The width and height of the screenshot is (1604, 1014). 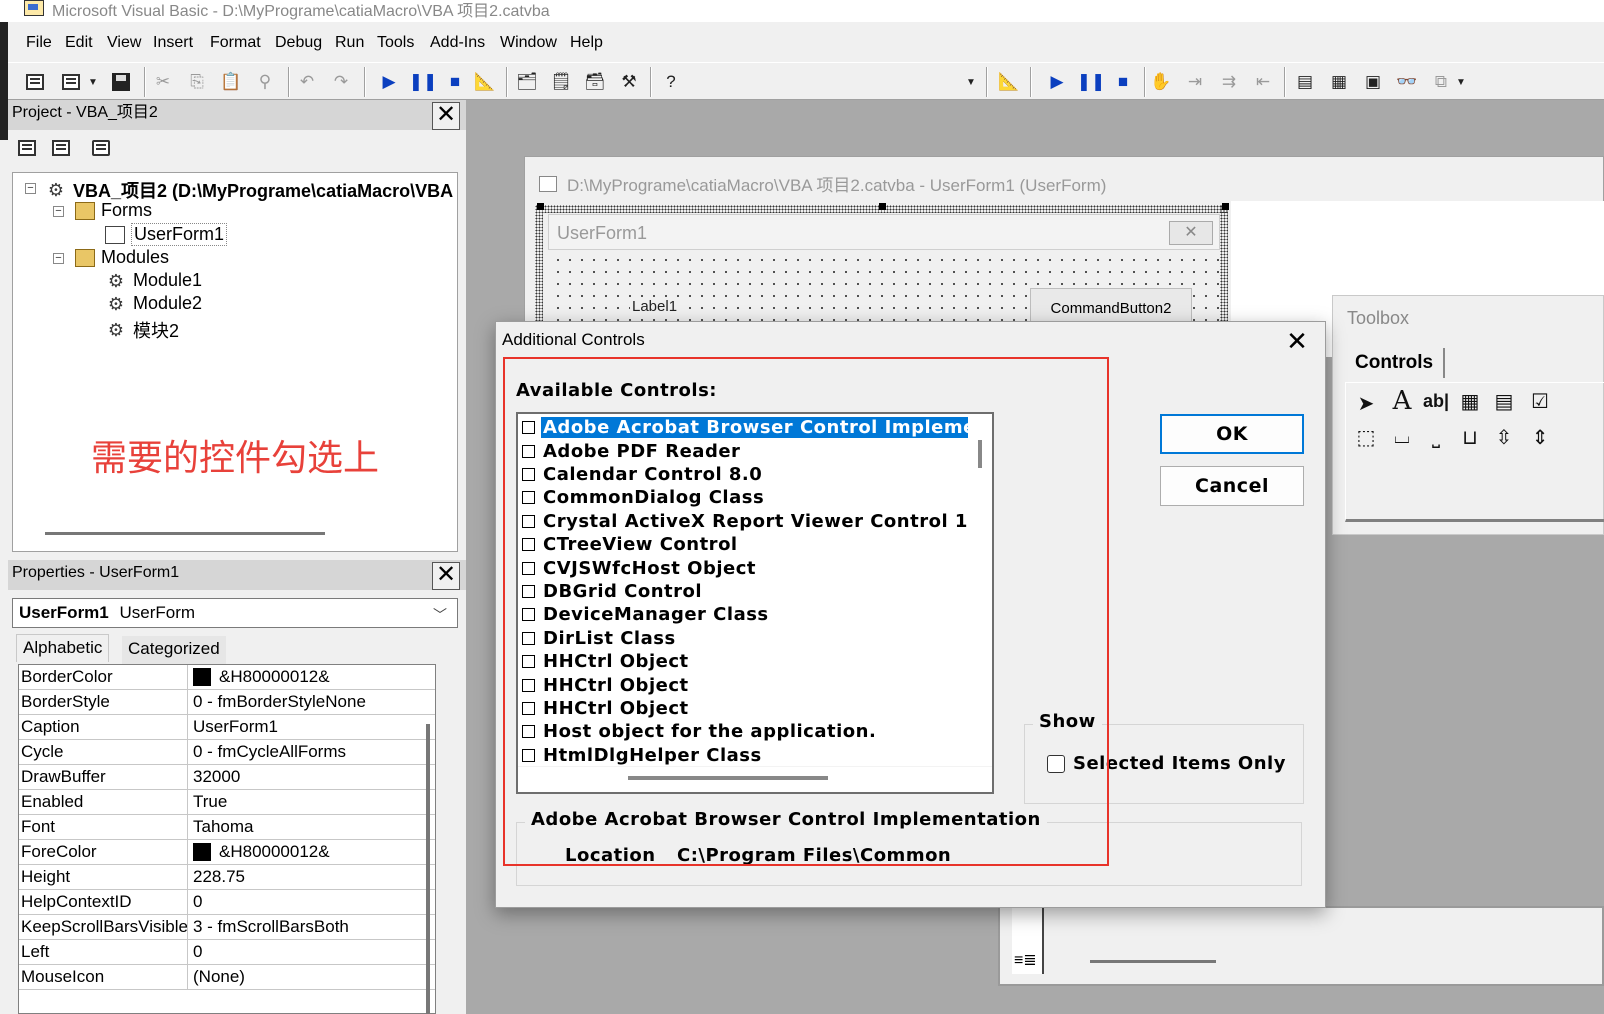 I want to click on list-item: DBGrid Control, so click(x=613, y=591).